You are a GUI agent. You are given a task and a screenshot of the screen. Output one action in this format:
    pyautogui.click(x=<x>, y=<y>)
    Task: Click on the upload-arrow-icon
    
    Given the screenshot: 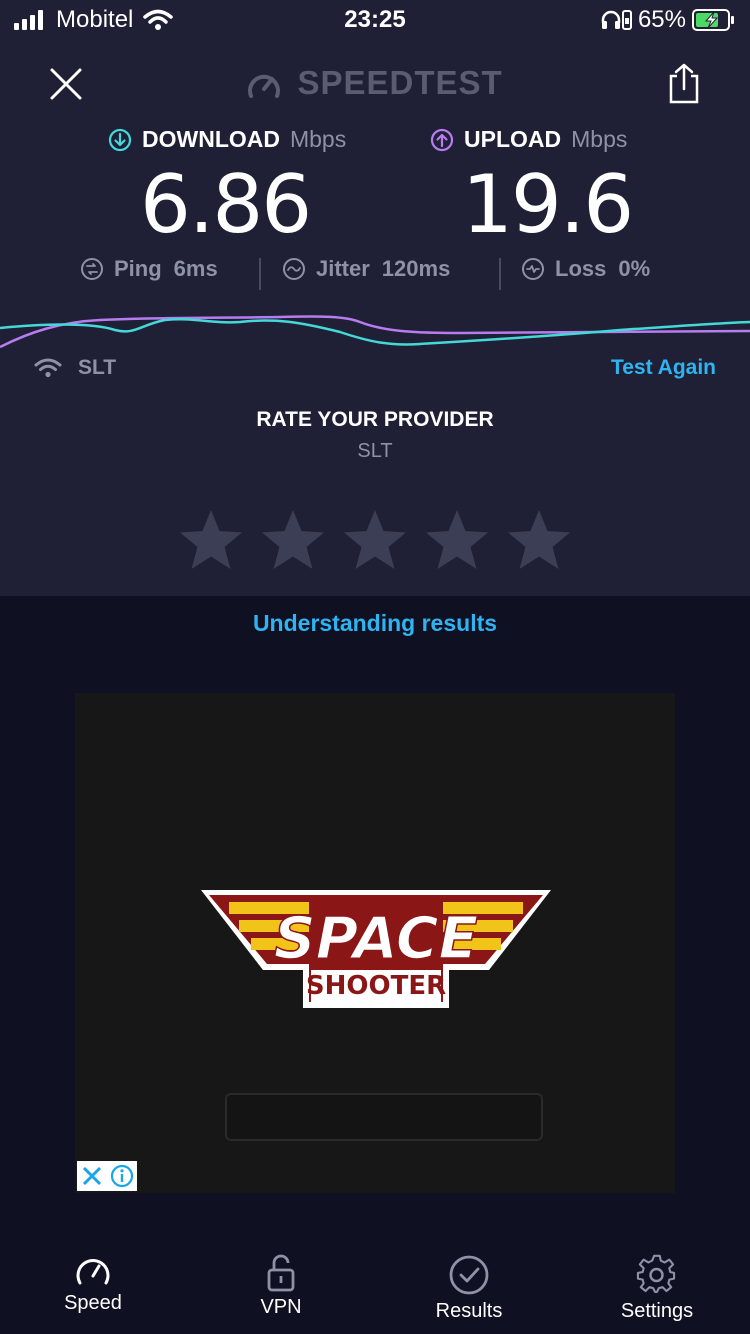 What is the action you would take?
    pyautogui.click(x=442, y=139)
    